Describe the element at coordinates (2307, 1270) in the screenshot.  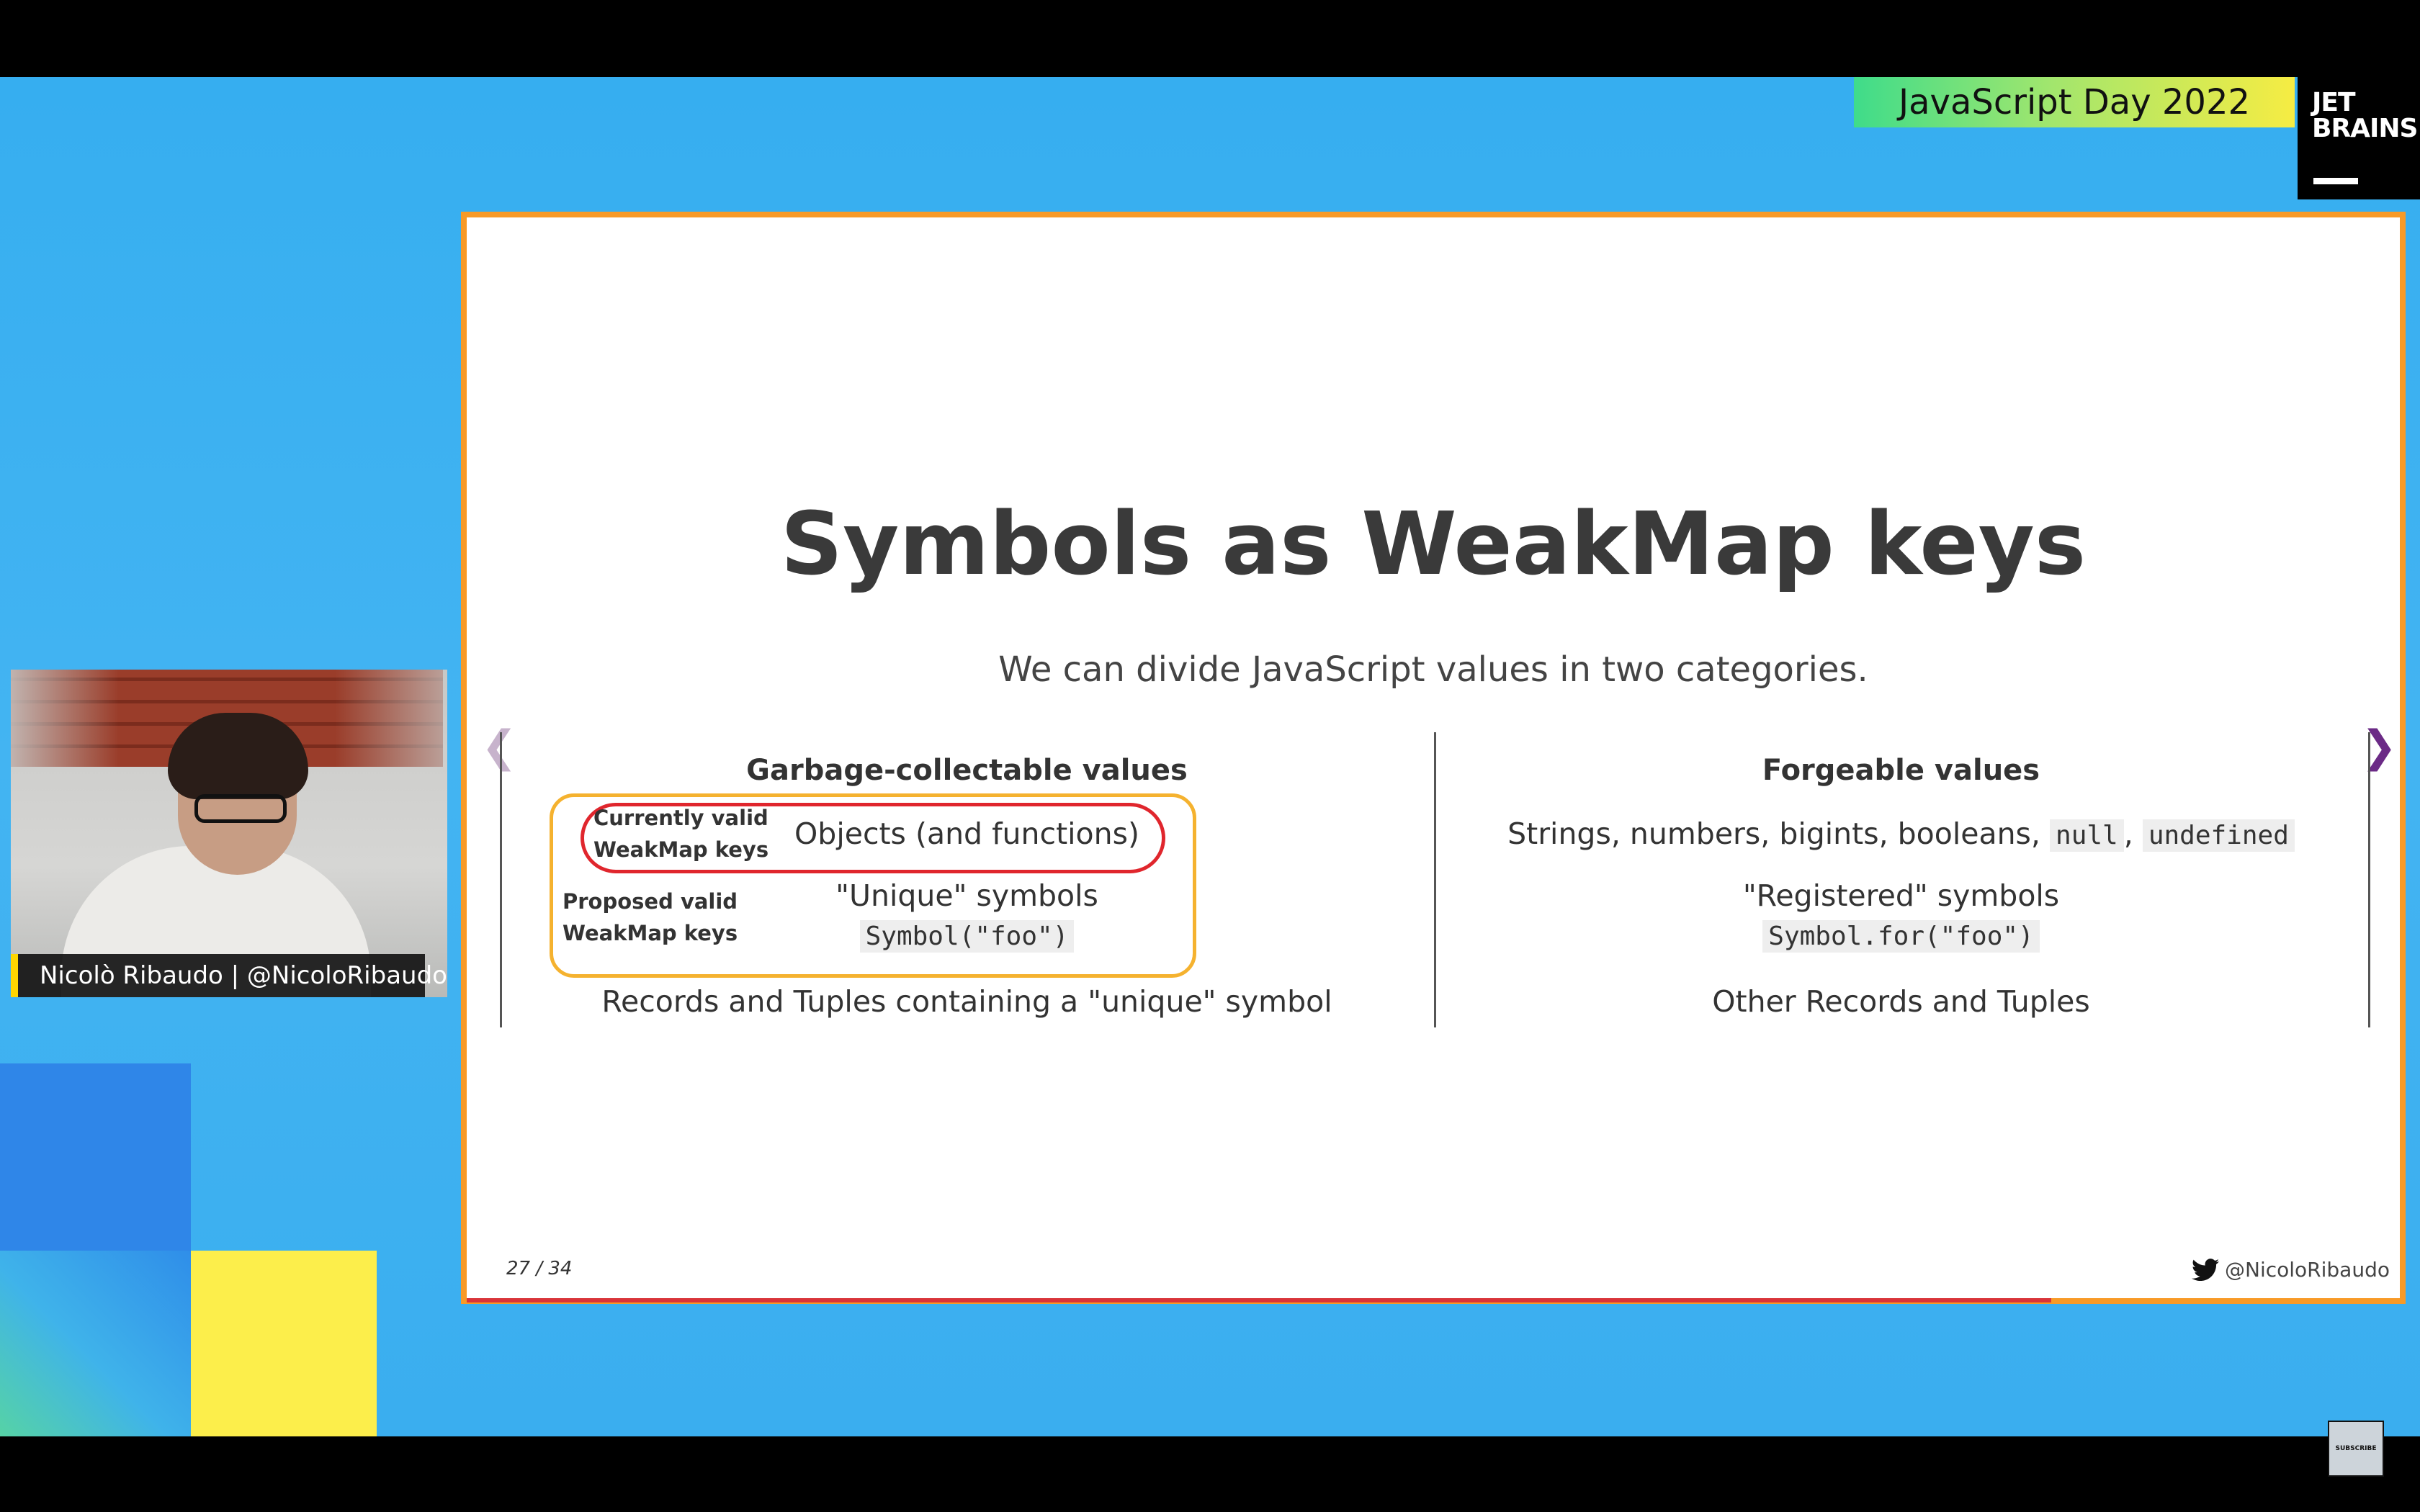
I see `twitter-handle-text: @NicoloRibaudo` at that location.